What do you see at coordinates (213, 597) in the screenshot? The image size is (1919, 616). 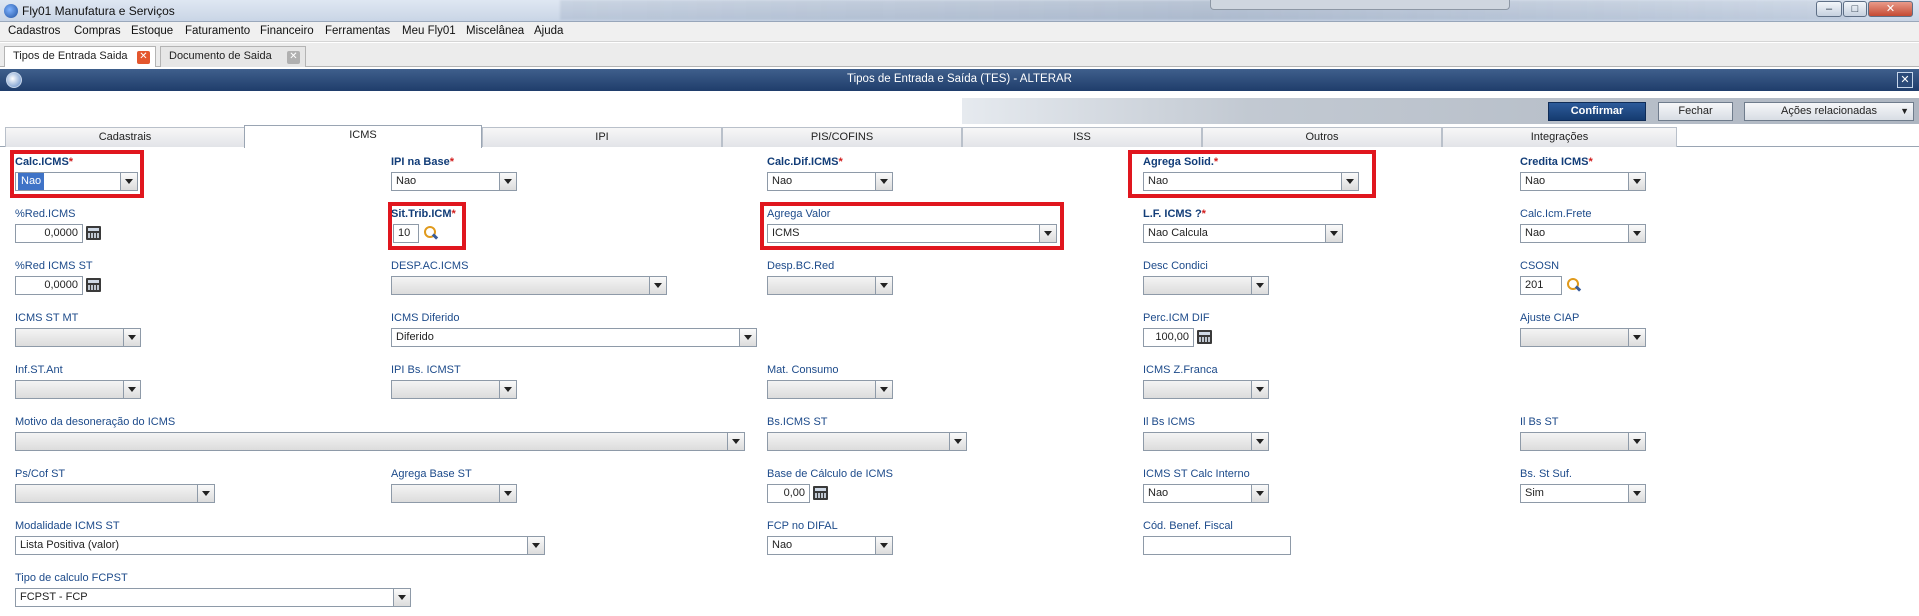 I see `tipo-calculo-fcpst-select: FCPST - FCP` at bounding box center [213, 597].